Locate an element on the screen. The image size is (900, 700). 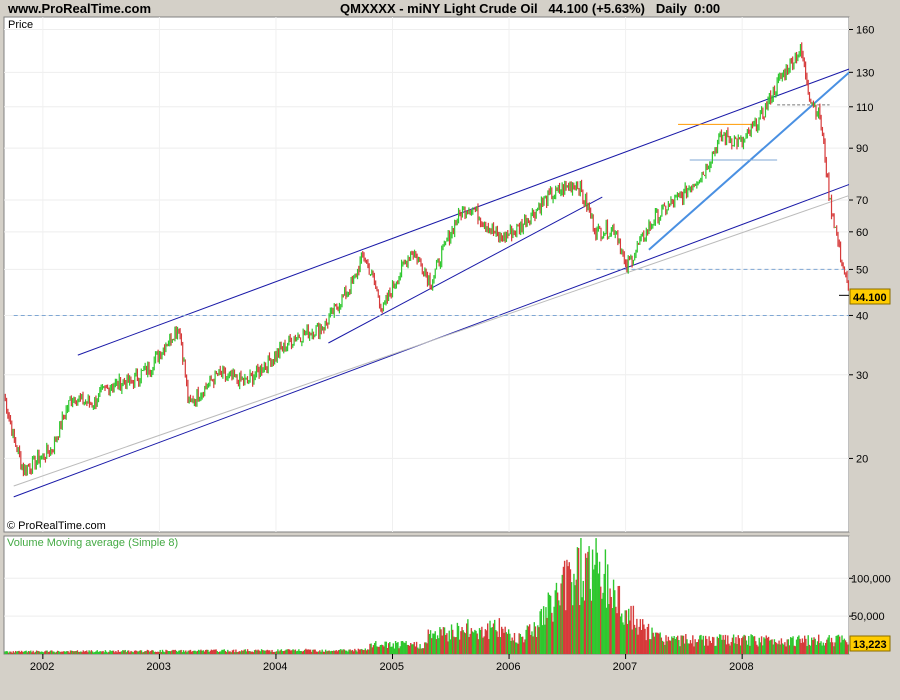
price-tick-label: 60 is located at coordinates (862, 233).